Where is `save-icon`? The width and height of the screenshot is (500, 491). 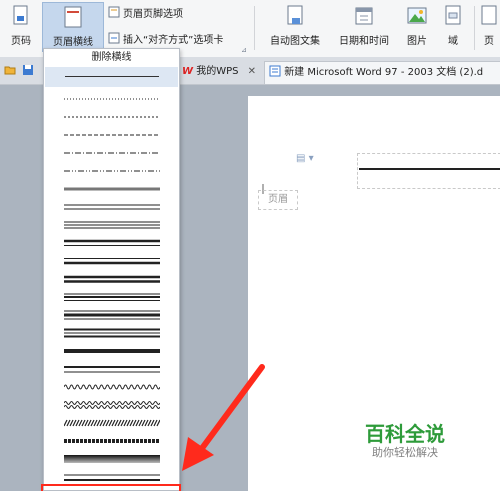 save-icon is located at coordinates (28, 70).